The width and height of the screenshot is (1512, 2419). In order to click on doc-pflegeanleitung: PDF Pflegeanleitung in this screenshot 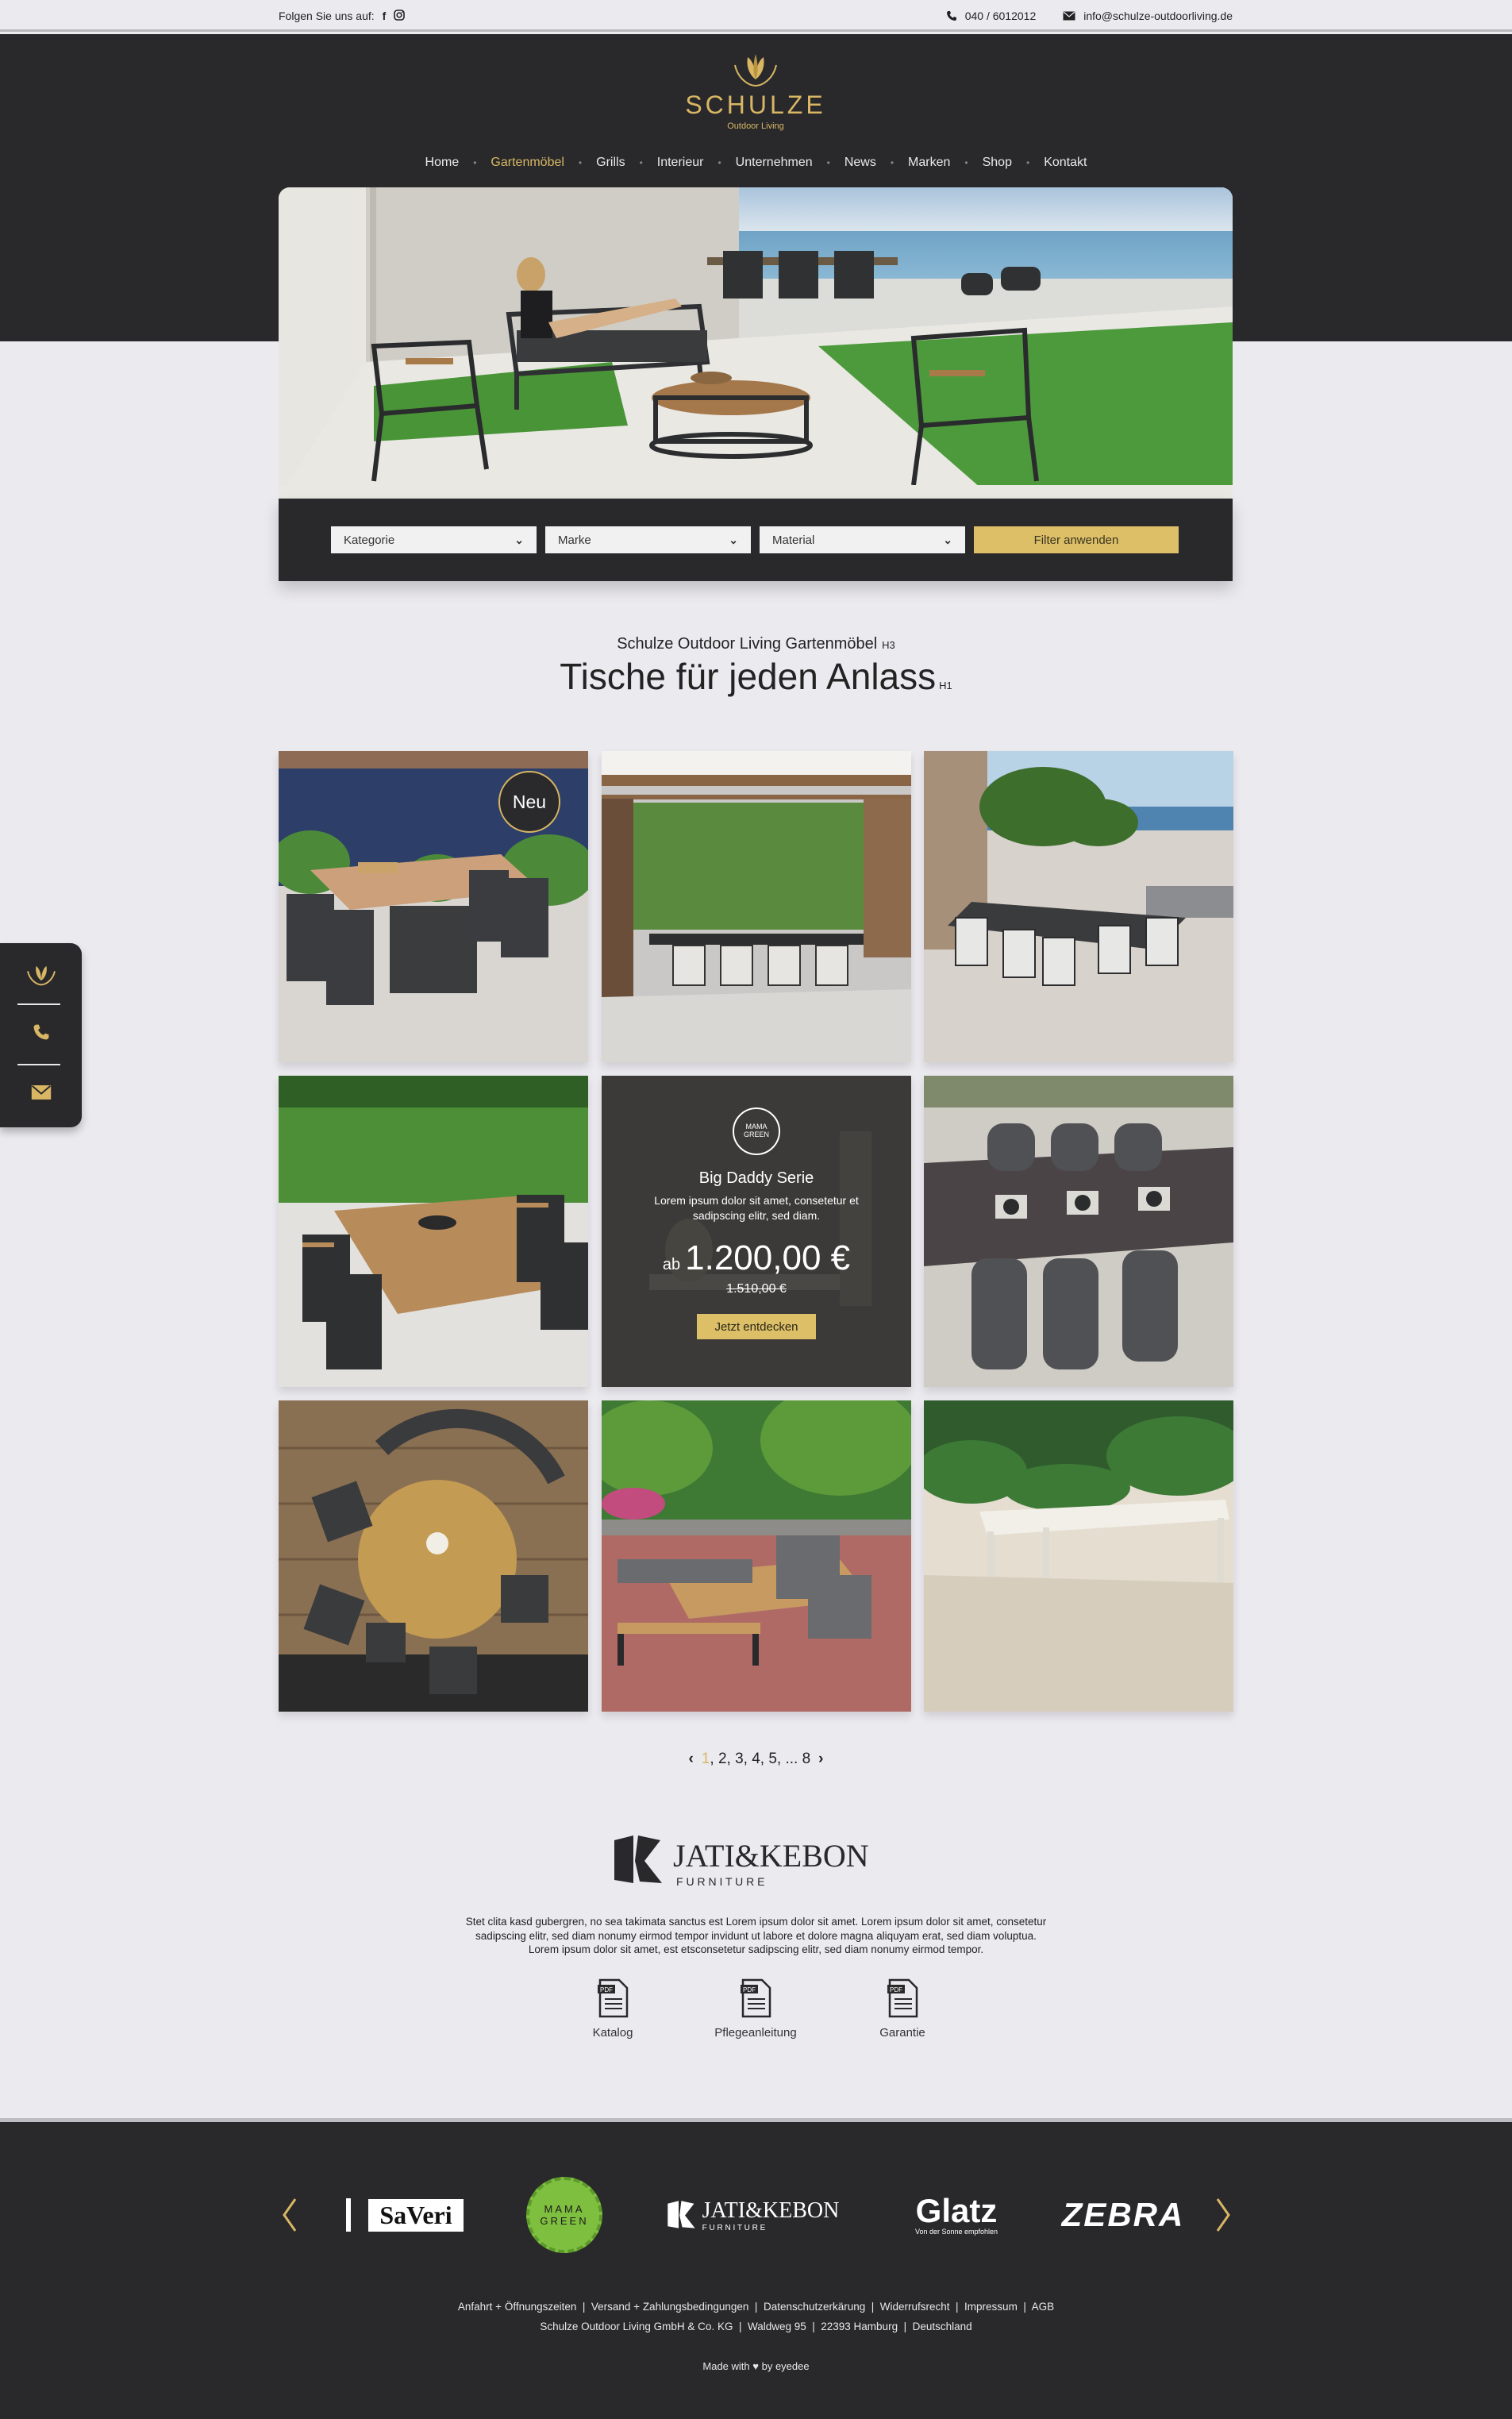, I will do `click(755, 2009)`.